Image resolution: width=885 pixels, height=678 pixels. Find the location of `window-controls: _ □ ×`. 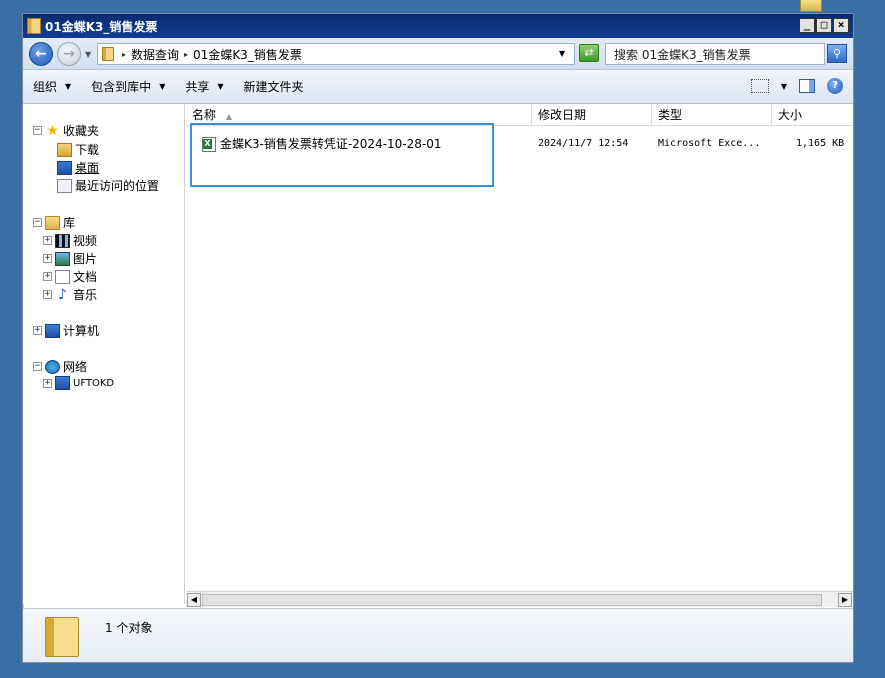

window-controls: _ □ × is located at coordinates (824, 25).